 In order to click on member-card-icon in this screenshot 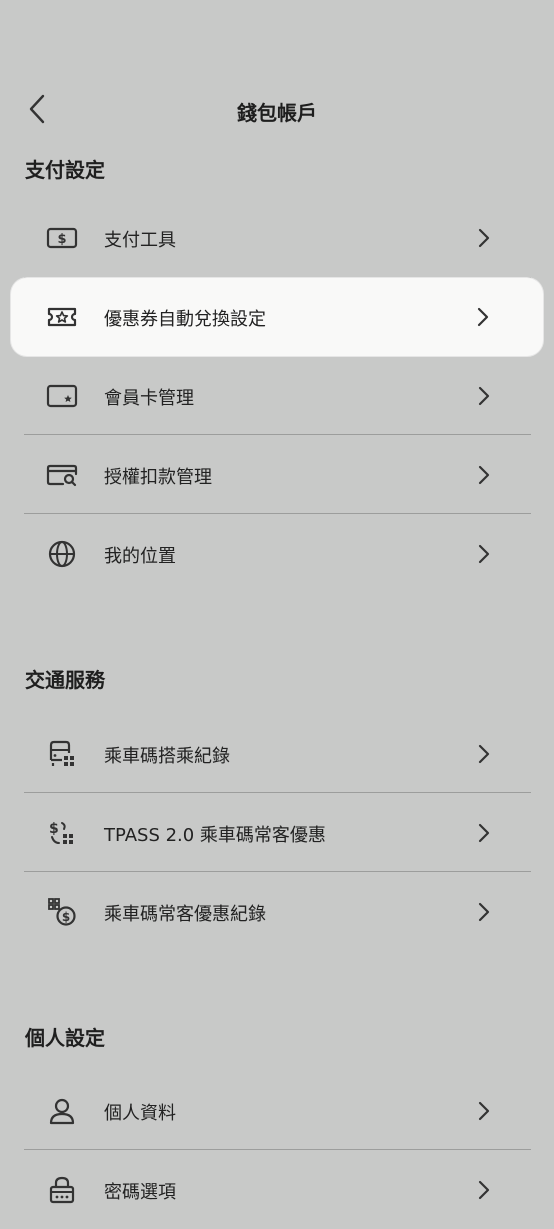, I will do `click(62, 396)`.